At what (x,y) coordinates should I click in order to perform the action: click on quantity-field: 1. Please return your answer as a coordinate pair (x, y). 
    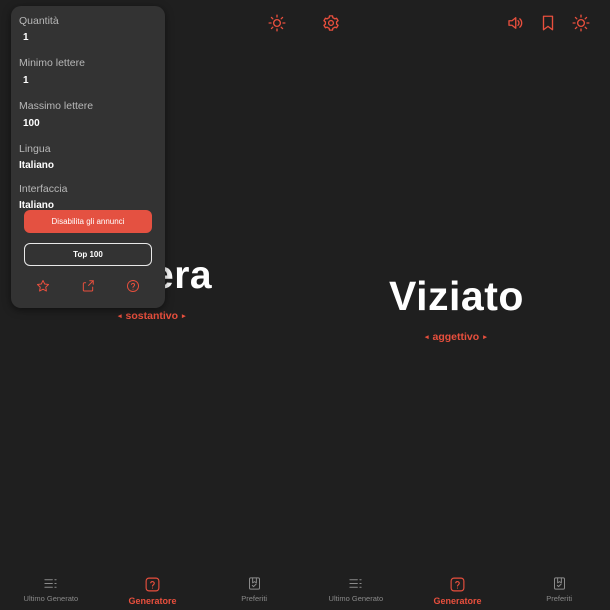
    Looking at the image, I should click on (88, 37).